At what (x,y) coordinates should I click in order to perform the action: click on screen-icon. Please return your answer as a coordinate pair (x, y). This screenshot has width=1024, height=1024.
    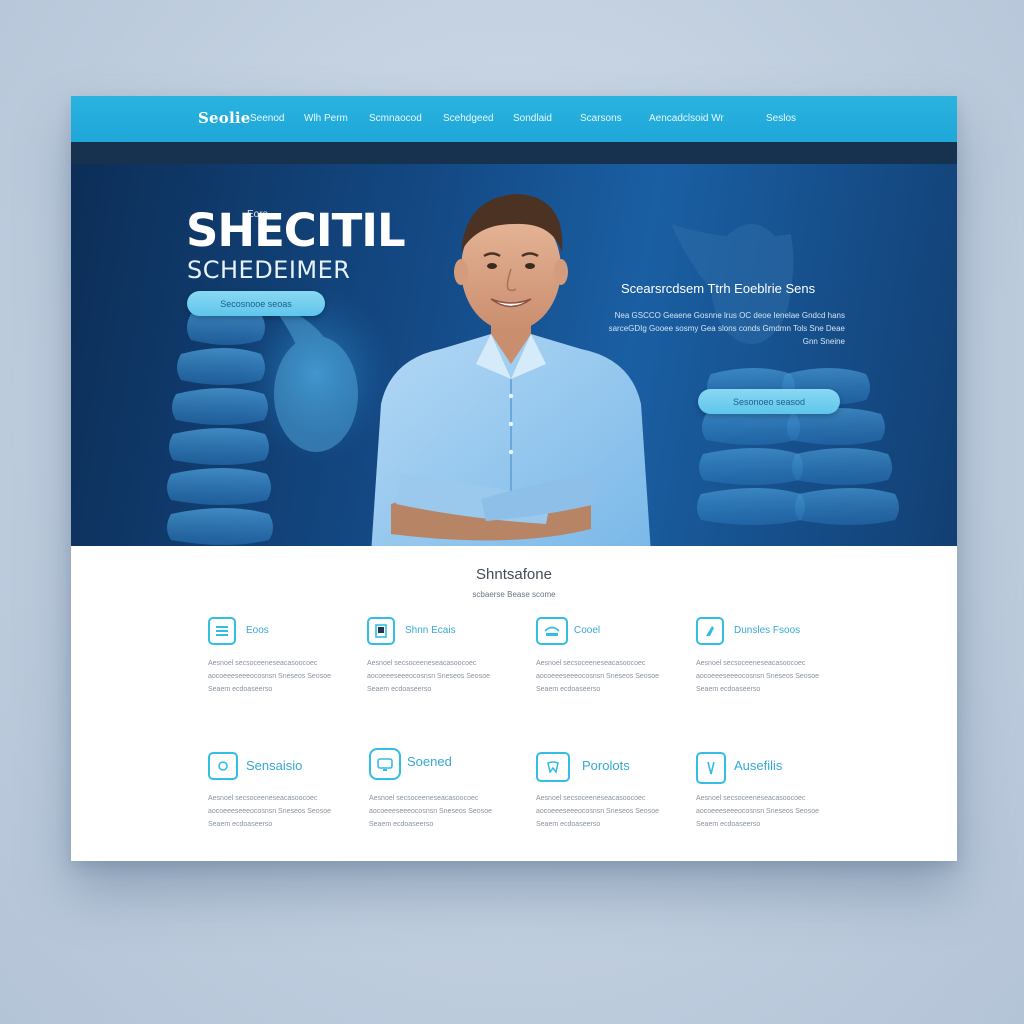
    Looking at the image, I should click on (385, 764).